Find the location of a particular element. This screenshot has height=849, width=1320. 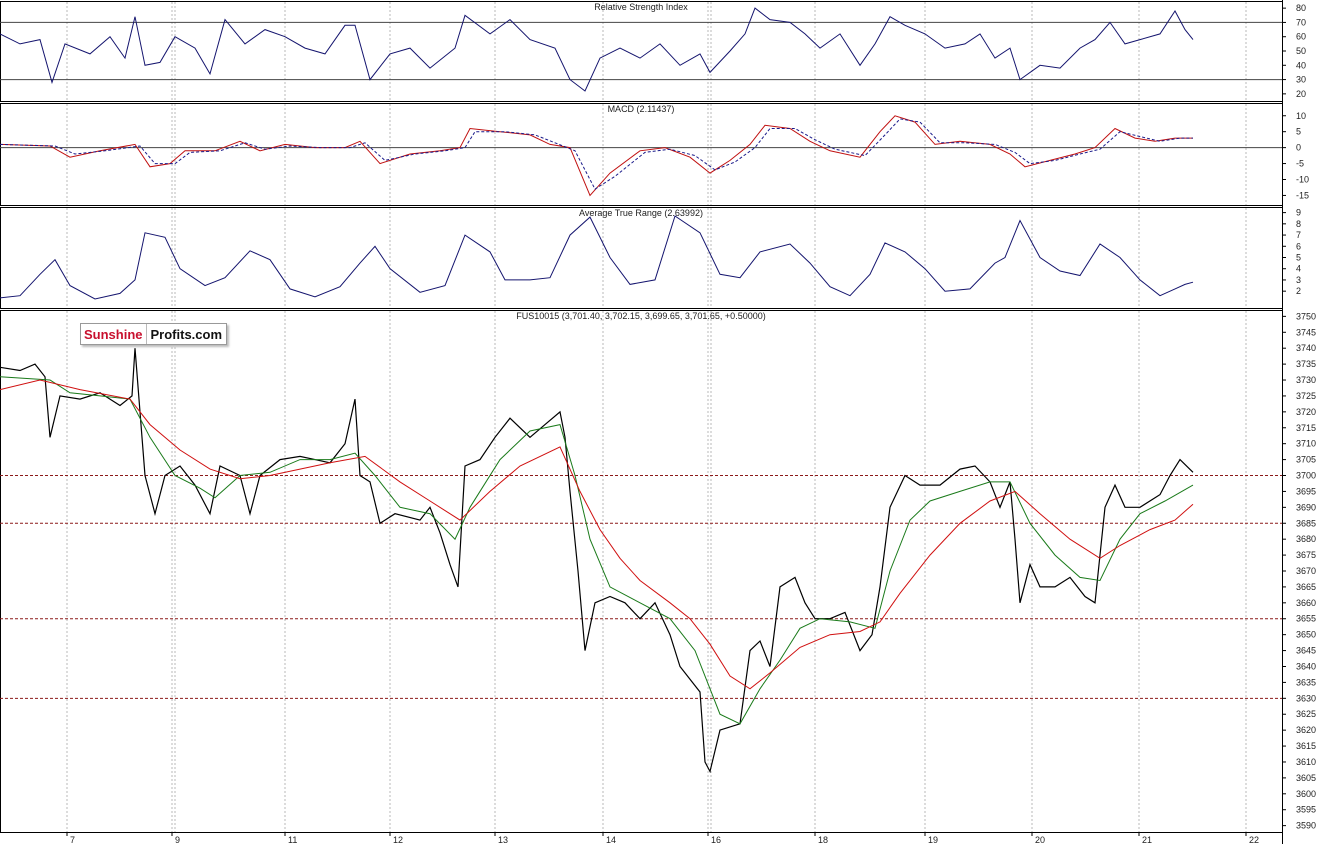

y-tick-label: 3685 is located at coordinates (1306, 523).